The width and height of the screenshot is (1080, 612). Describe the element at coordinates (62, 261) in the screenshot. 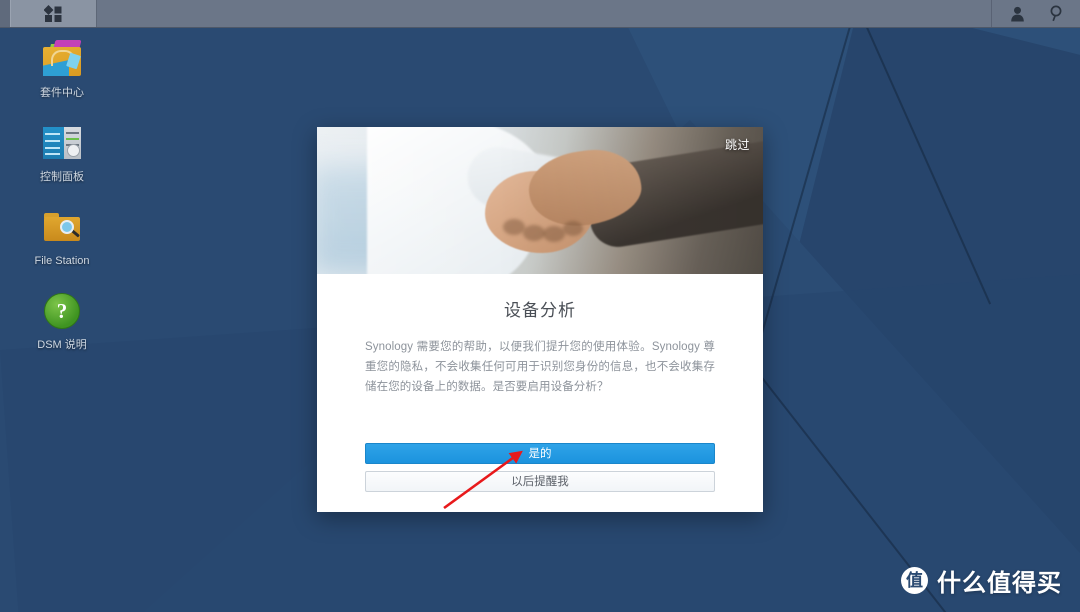

I see `desktop-icon-label: File Station` at that location.